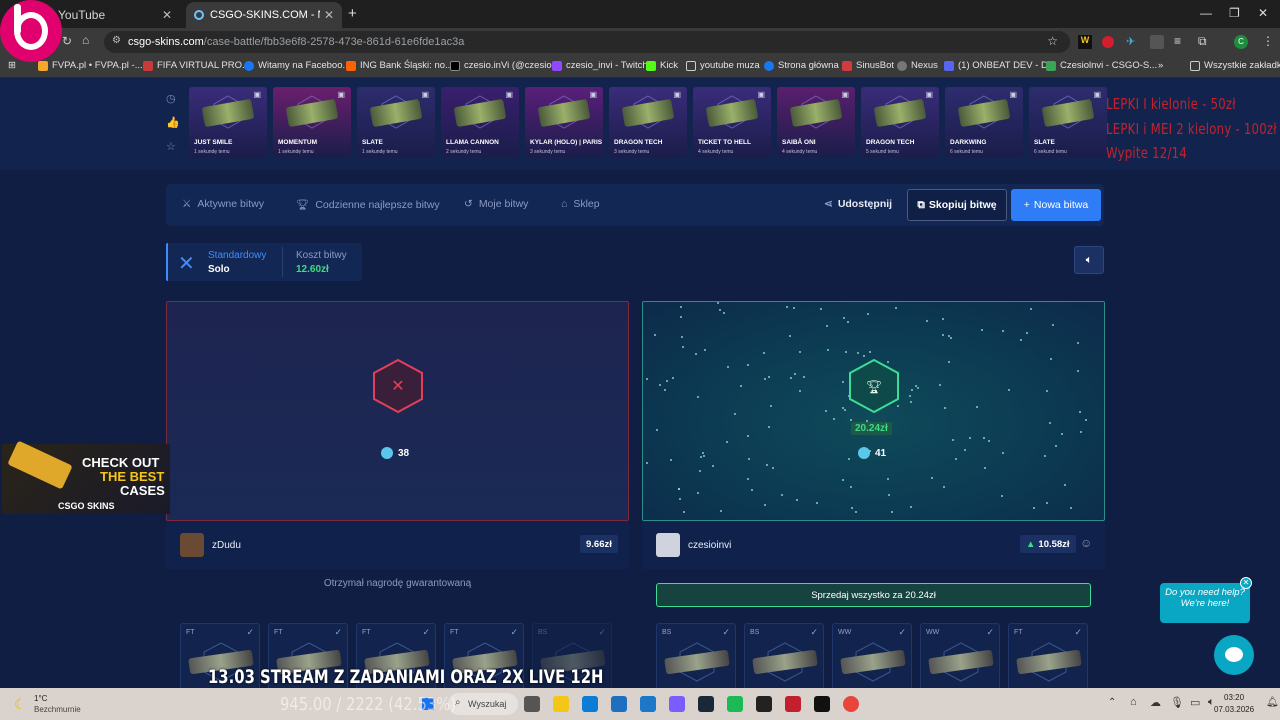  Describe the element at coordinates (1048, 655) in the screenshot. I see `skin-item-card: FT ✓` at that location.